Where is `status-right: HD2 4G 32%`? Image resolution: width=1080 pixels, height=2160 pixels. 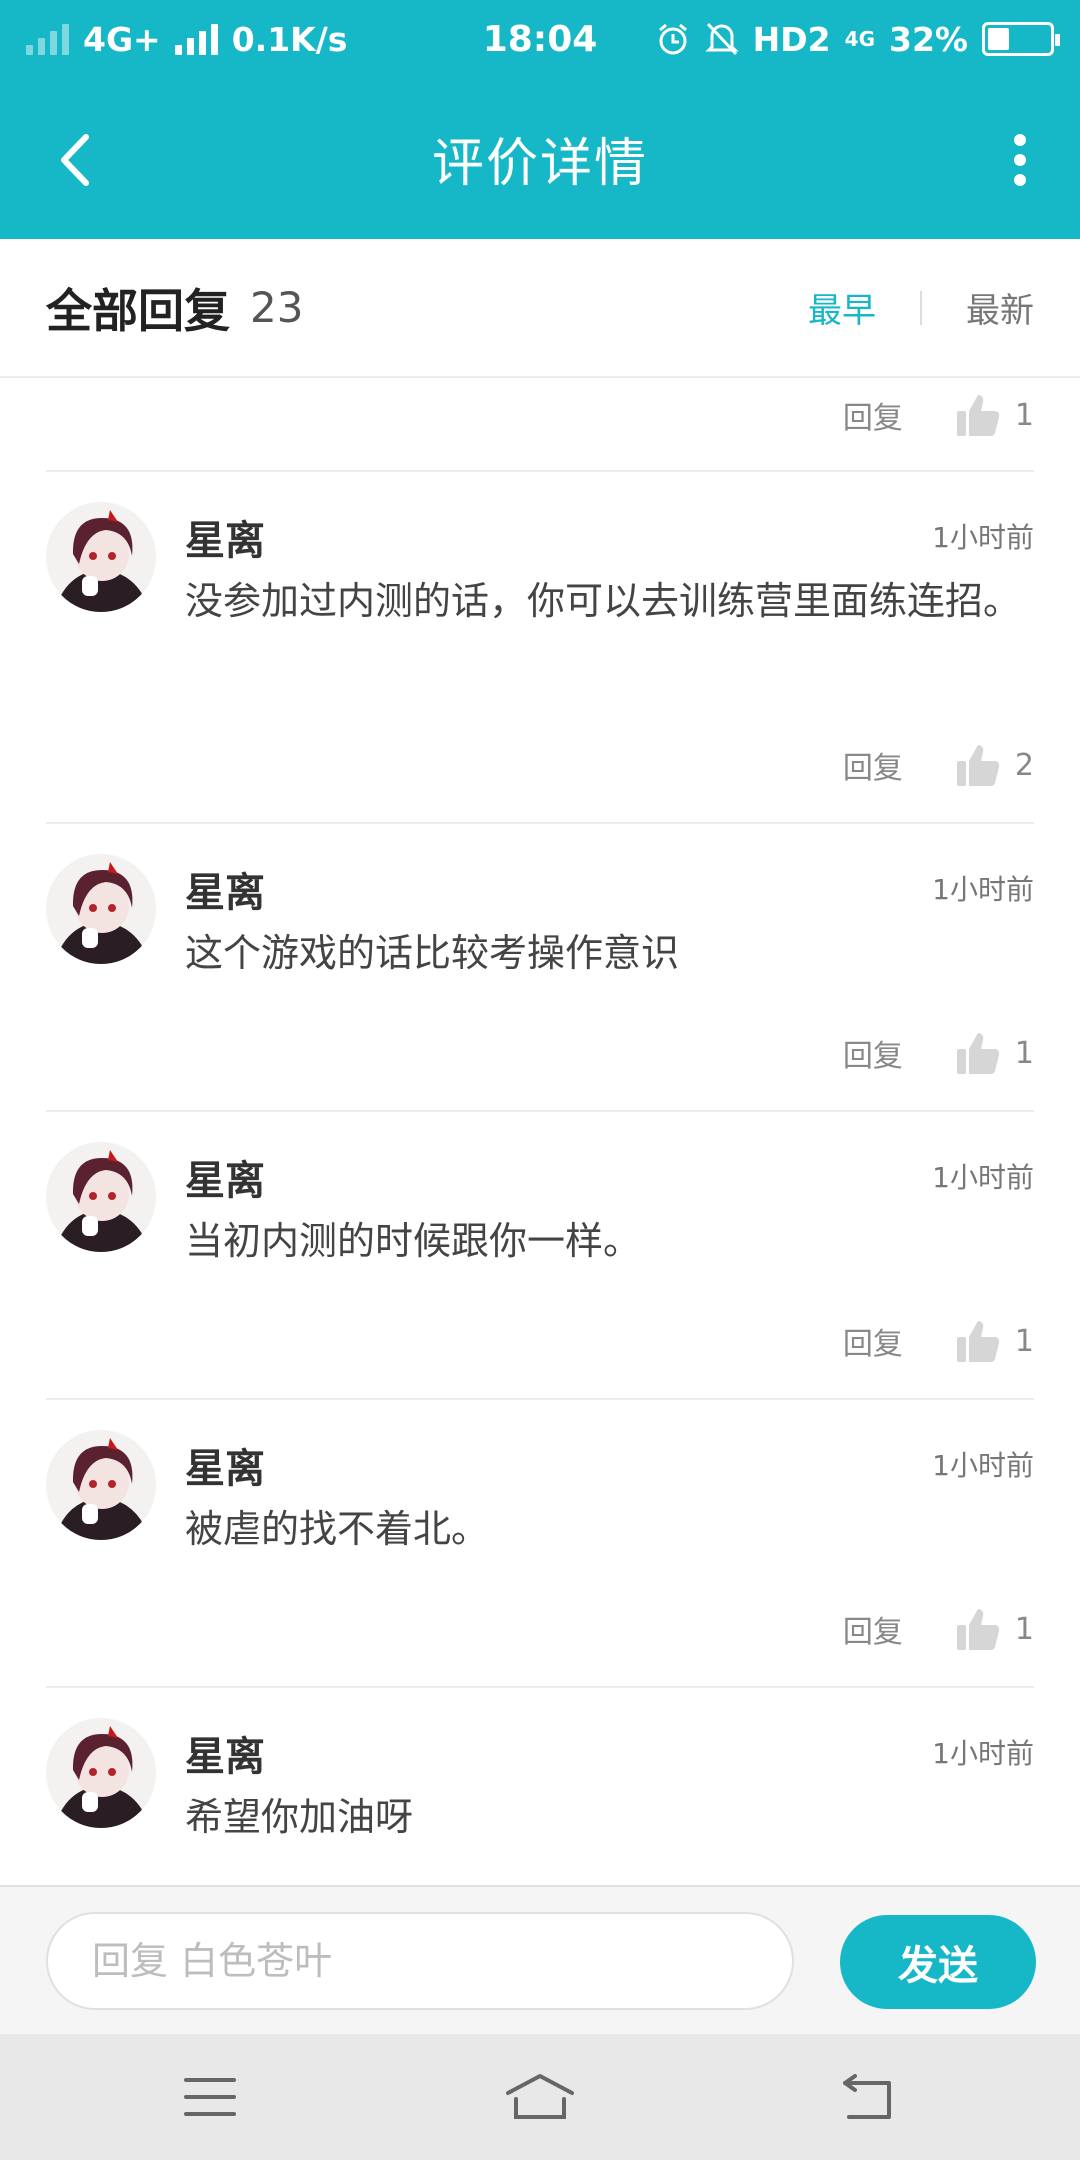
status-right: HD2 4G 32% is located at coordinates (857, 39).